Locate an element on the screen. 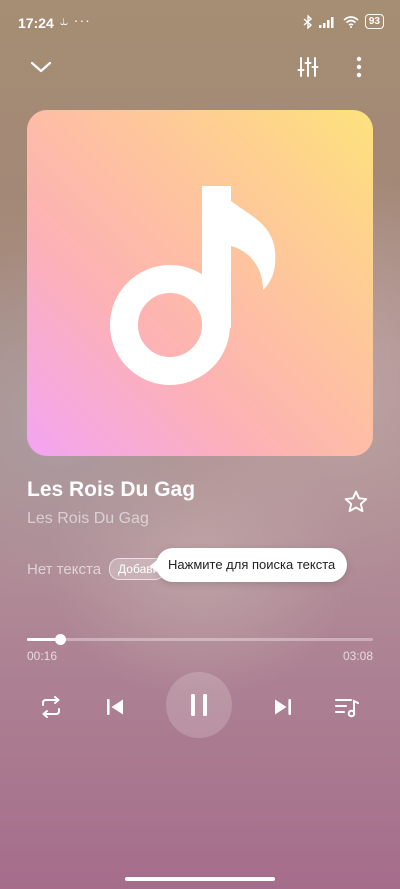  play-pause-button is located at coordinates (199, 705).